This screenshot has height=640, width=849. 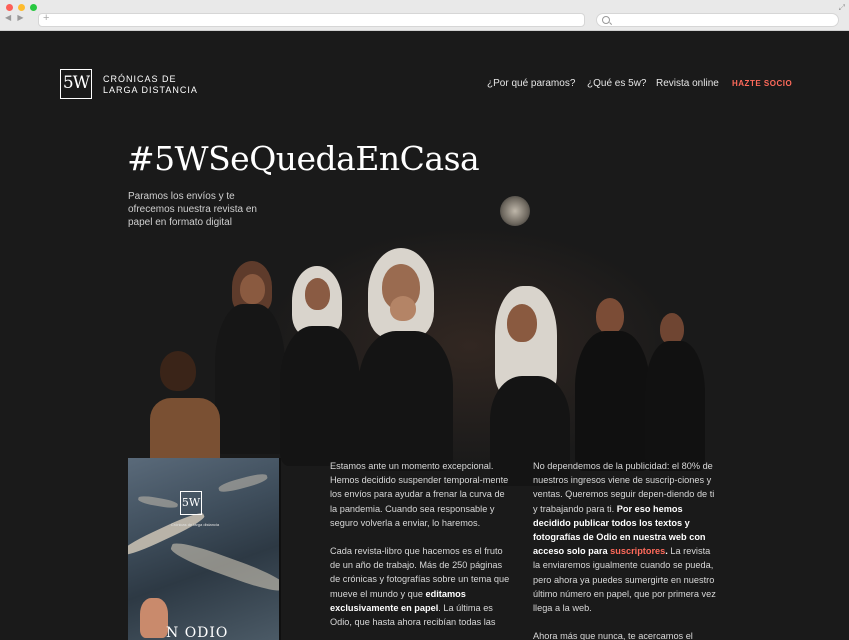 I want to click on back-forward-icon: ◀ ▶, so click(x=15, y=17).